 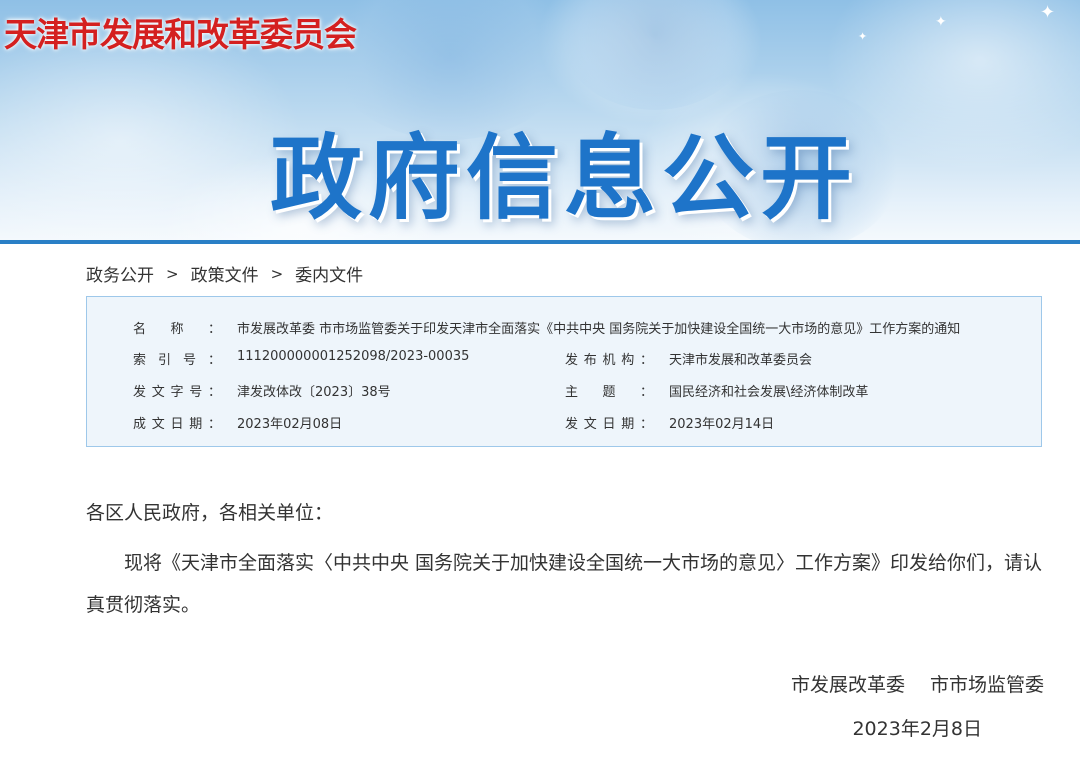 What do you see at coordinates (564, 178) in the screenshot?
I see `banner-title: 政府信息公开` at bounding box center [564, 178].